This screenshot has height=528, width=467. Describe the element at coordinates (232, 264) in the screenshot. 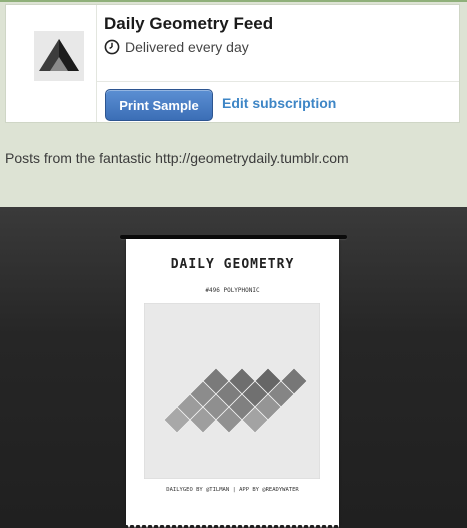

I see `receipt-title: DAILY GEOMETRY` at that location.